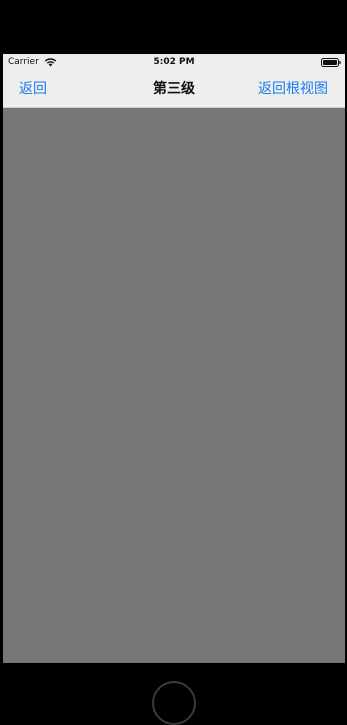  What do you see at coordinates (293, 89) in the screenshot?
I see `back-to-root-button: 返回根视图` at bounding box center [293, 89].